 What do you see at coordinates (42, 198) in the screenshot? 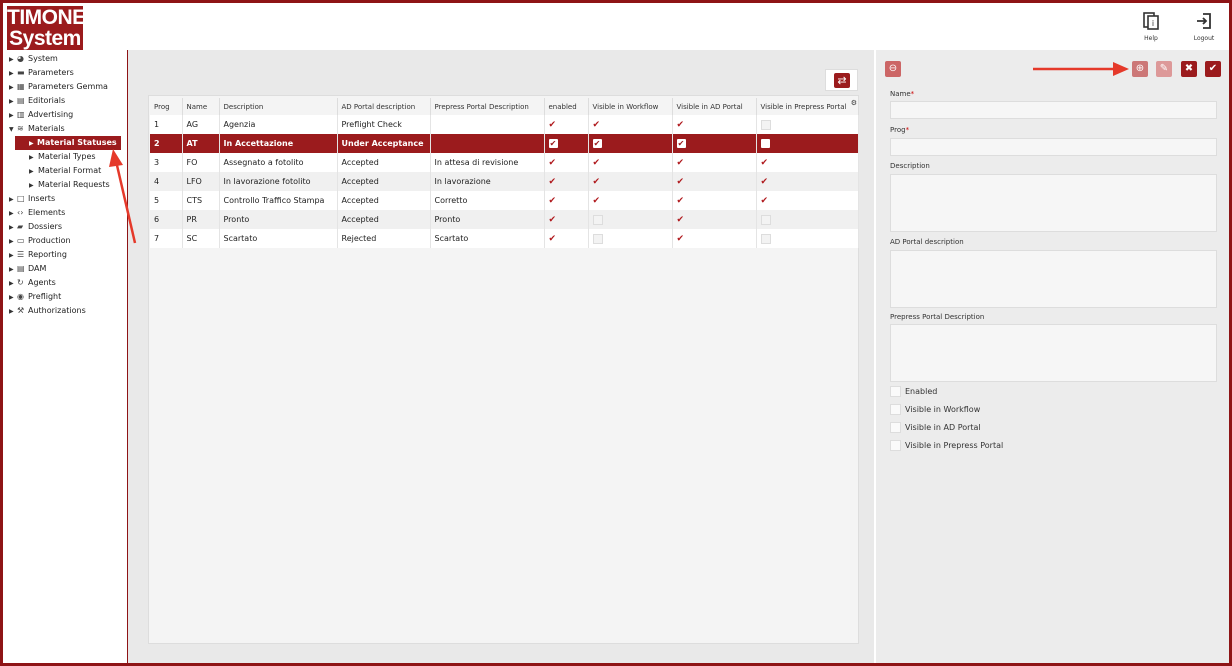
I see `sidebar-item-label: Inserts` at bounding box center [42, 198].